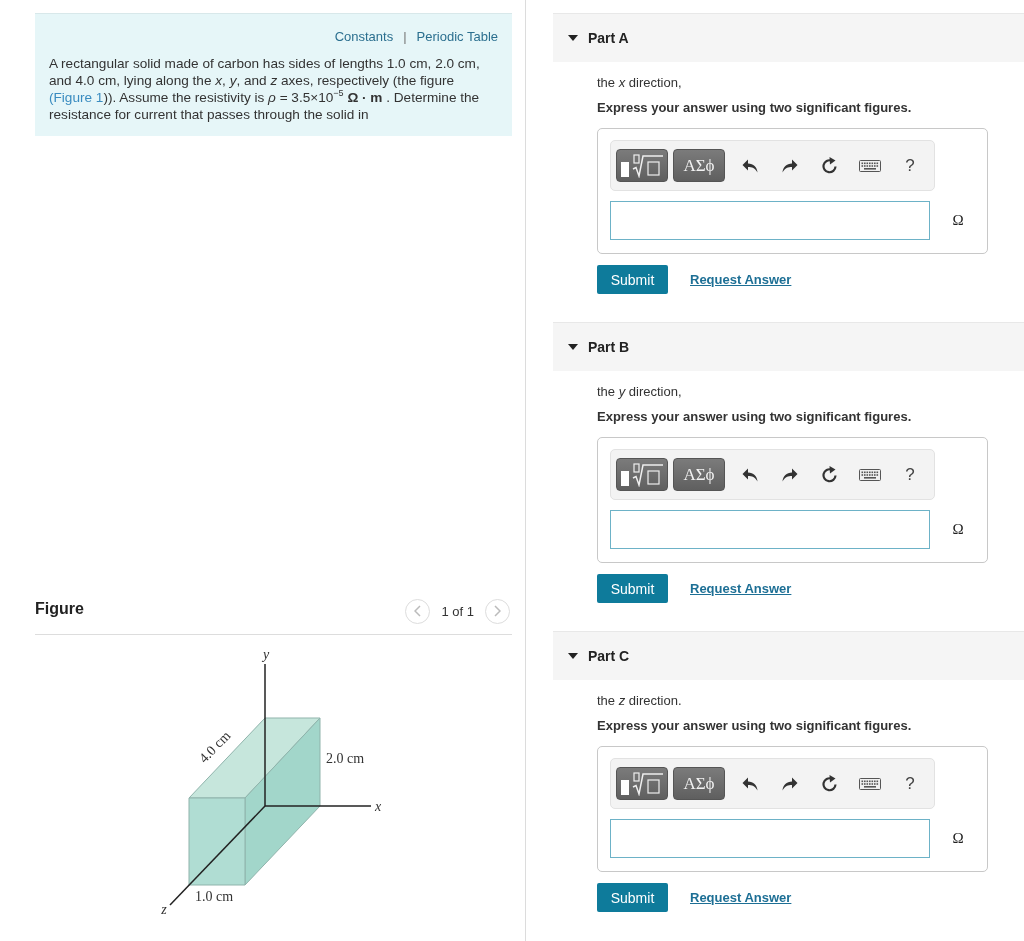 This screenshot has height=941, width=1024. I want to click on part-header: Part B, so click(788, 346).